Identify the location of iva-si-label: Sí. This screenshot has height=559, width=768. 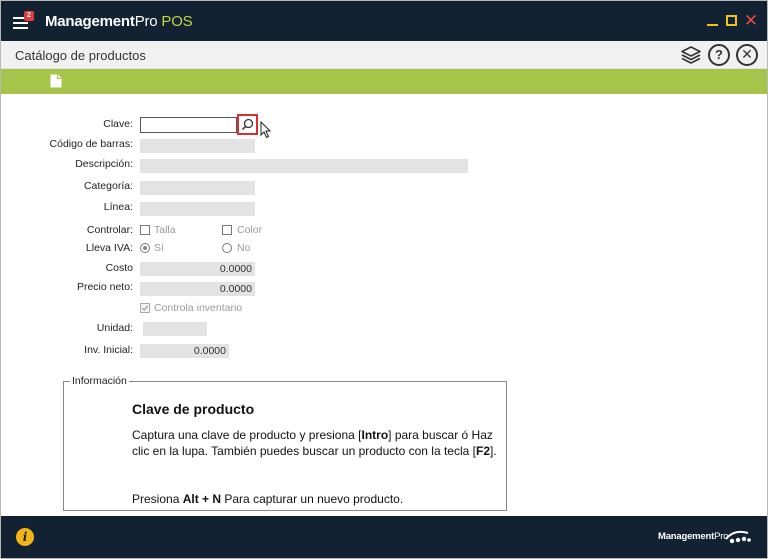
(159, 248).